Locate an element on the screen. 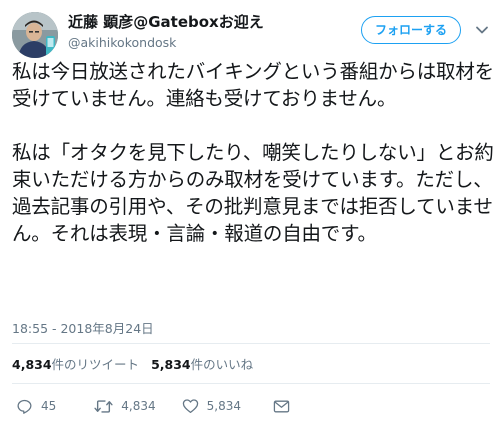 This screenshot has width=500, height=428. likes-stat: 5,834件のいいね is located at coordinates (202, 364).